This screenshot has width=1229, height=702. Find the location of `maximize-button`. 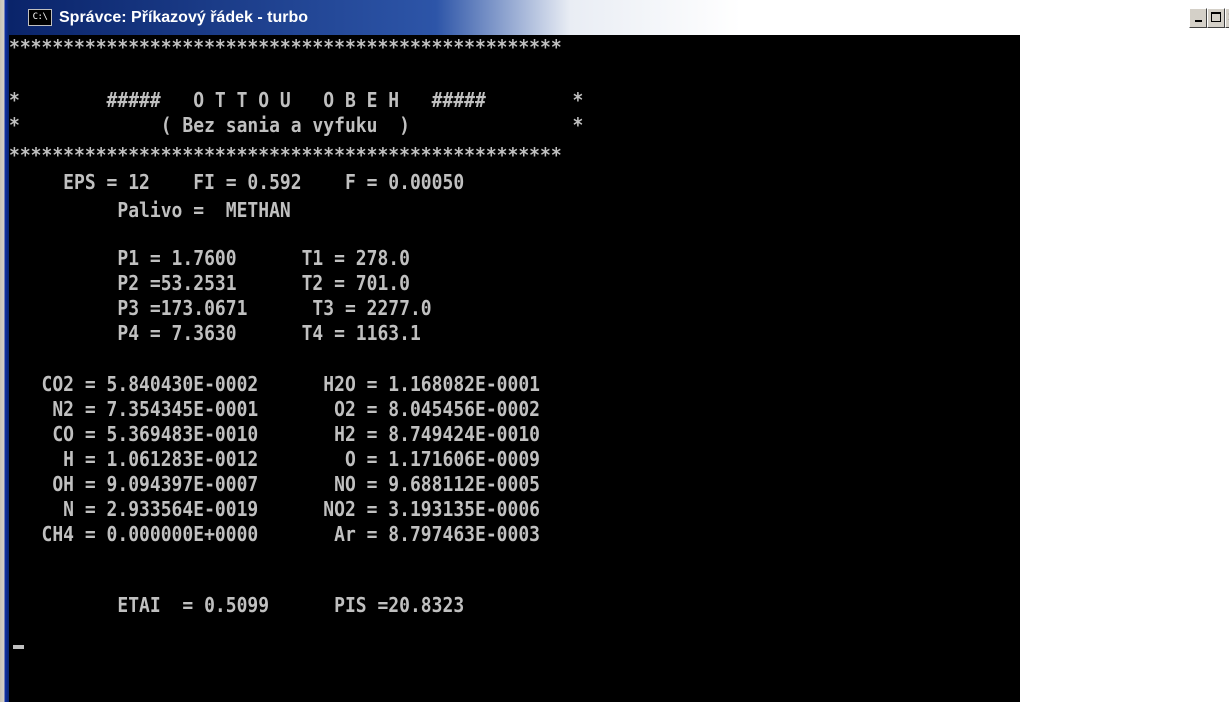

maximize-button is located at coordinates (1216, 18).